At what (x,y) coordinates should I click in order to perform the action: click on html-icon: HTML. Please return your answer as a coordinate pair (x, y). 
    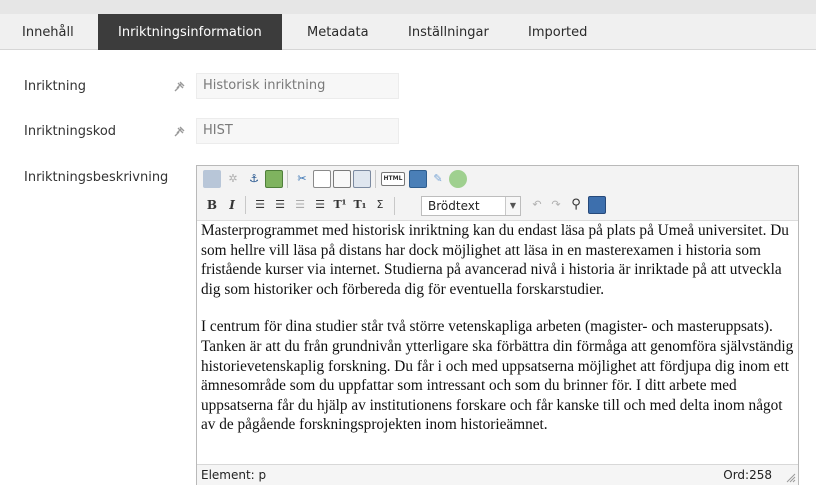
    Looking at the image, I should click on (393, 179).